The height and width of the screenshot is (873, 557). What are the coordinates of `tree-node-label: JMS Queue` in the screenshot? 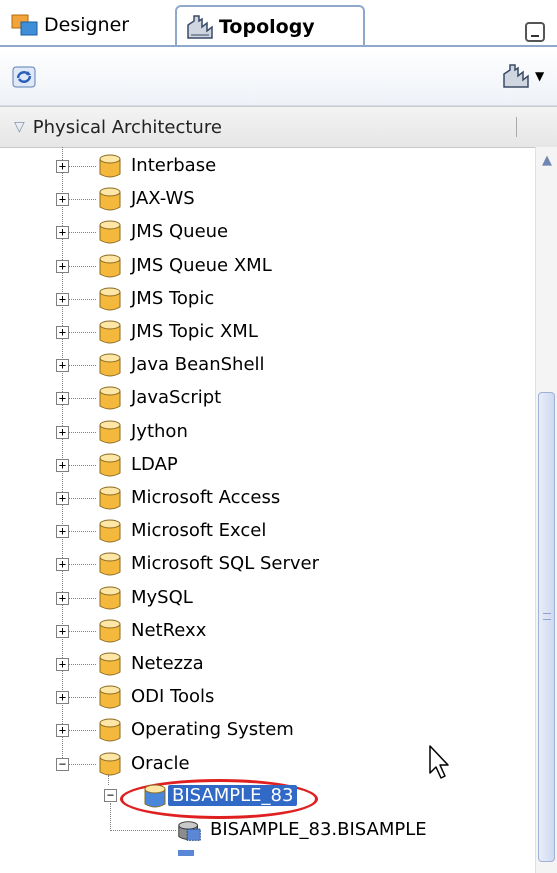 It's located at (179, 231).